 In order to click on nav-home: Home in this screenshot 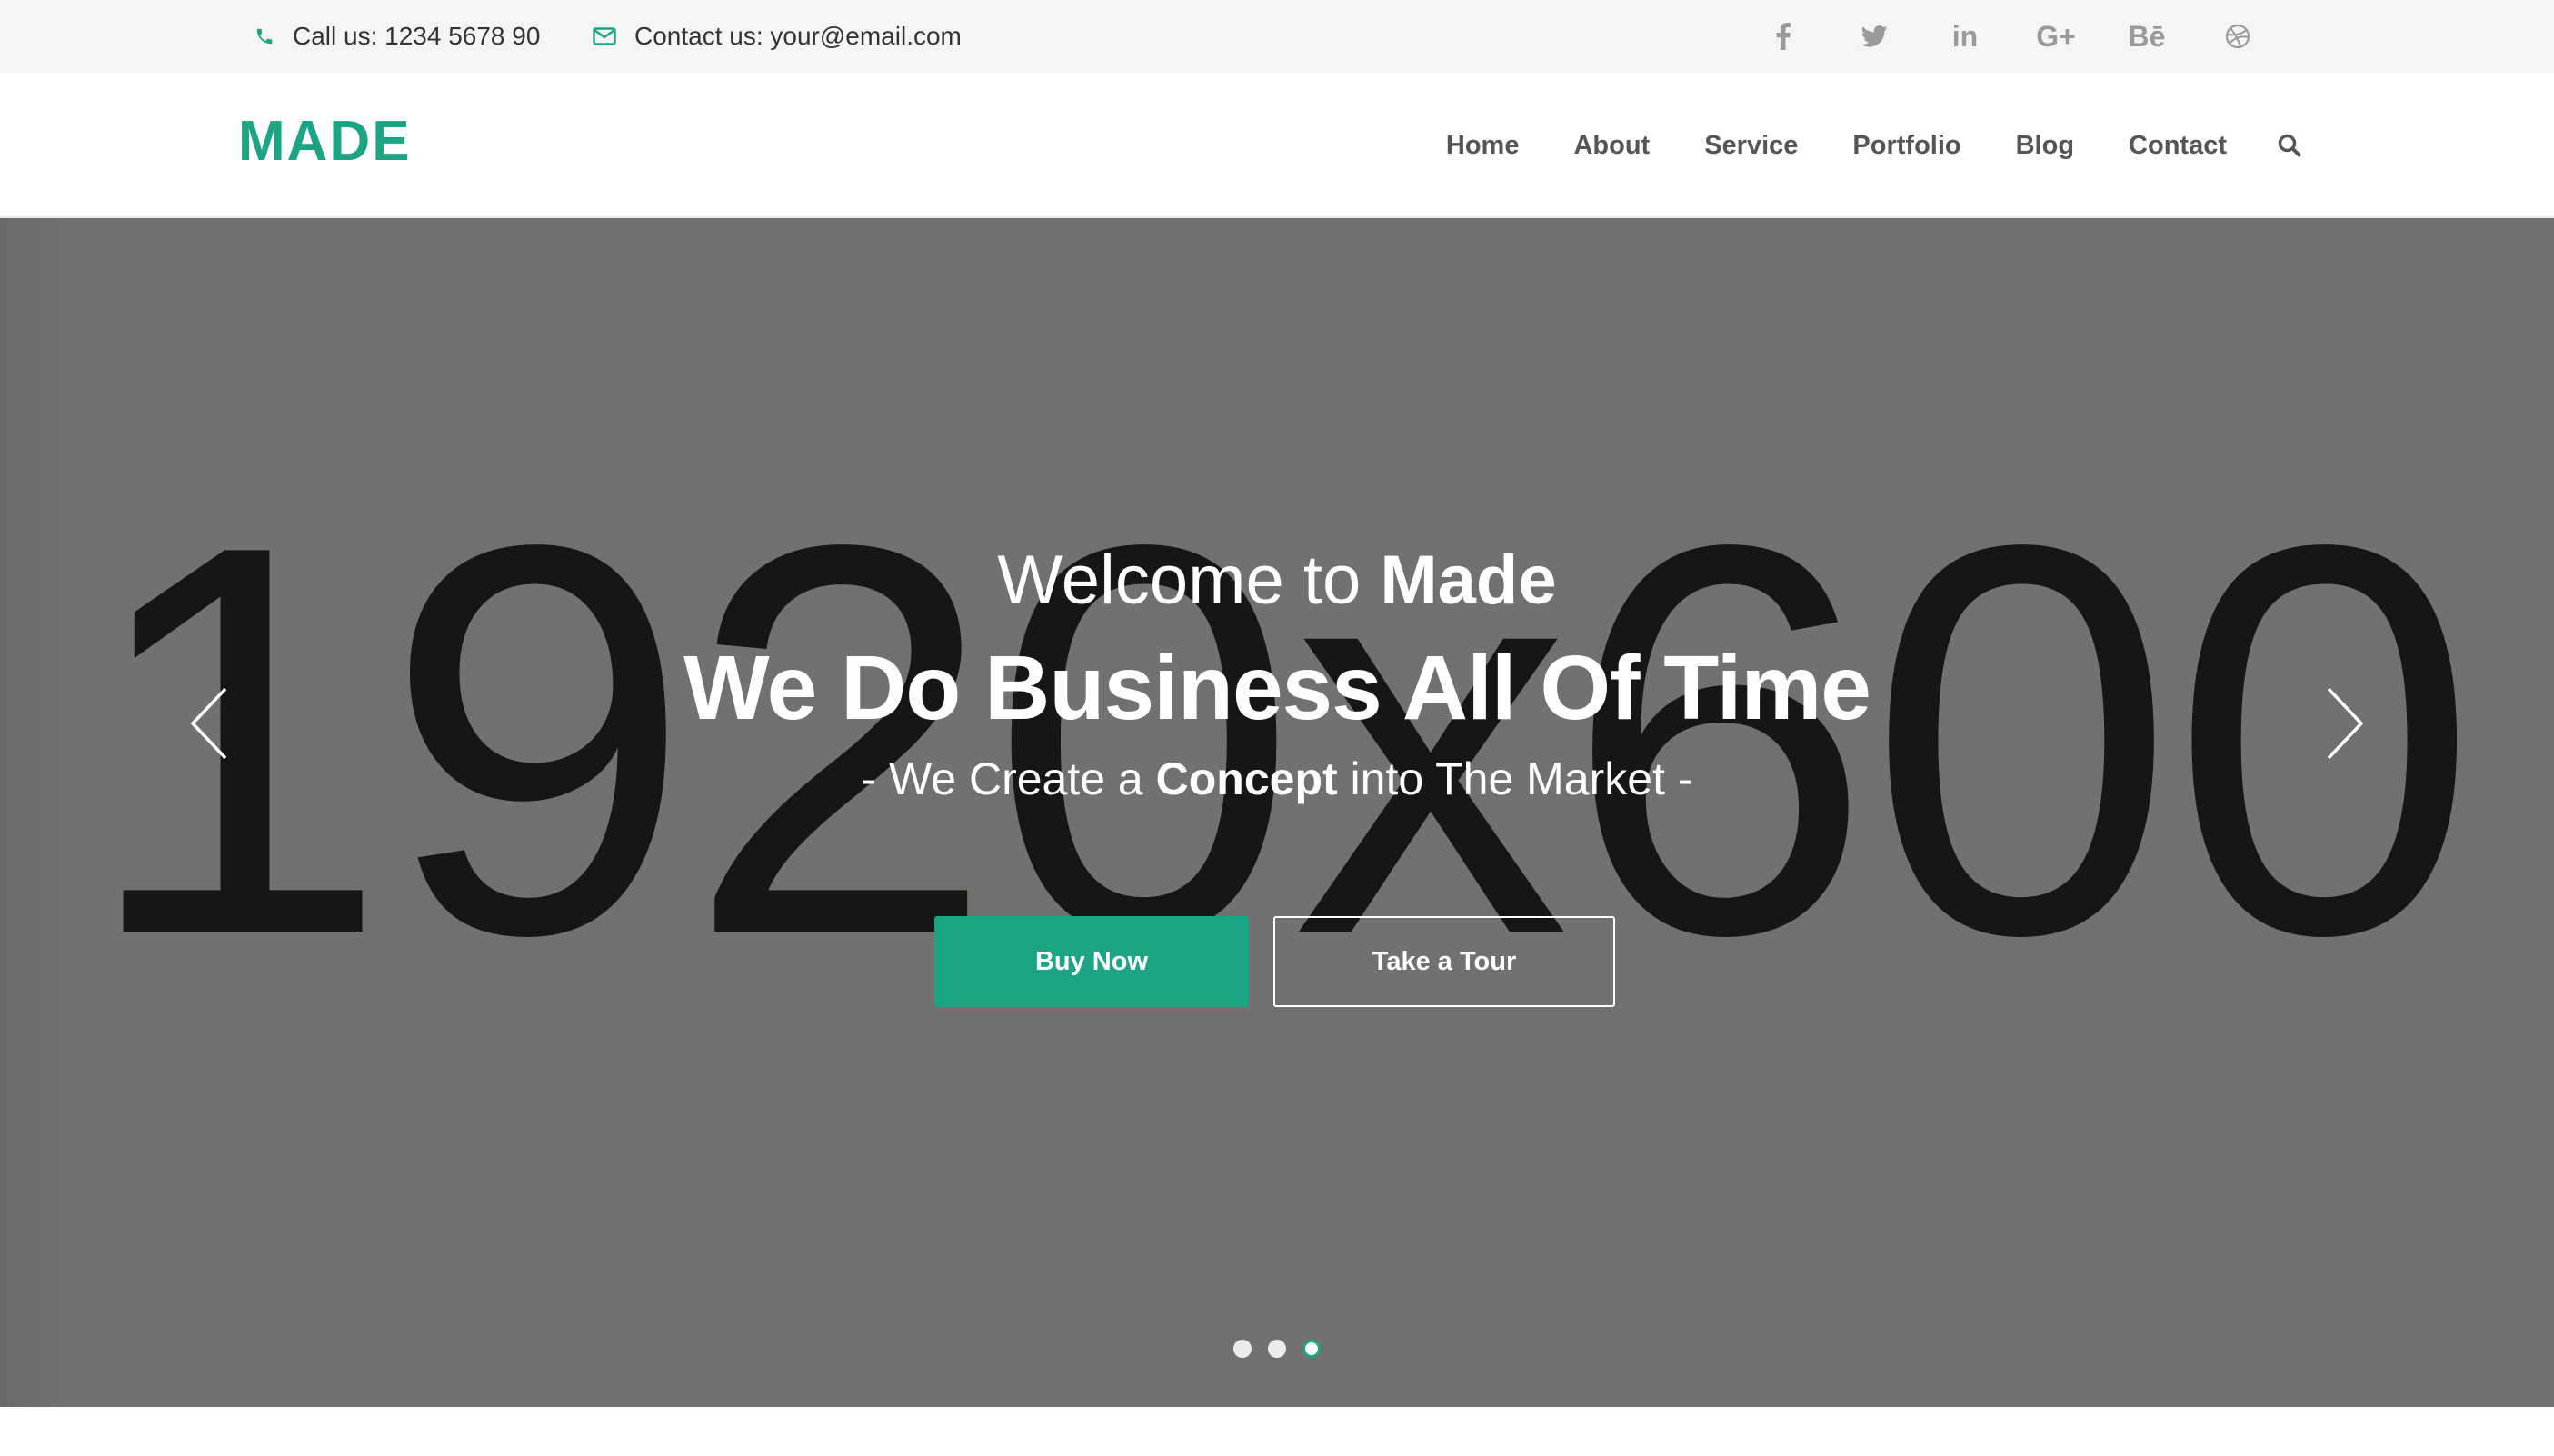, I will do `click(1483, 146)`.